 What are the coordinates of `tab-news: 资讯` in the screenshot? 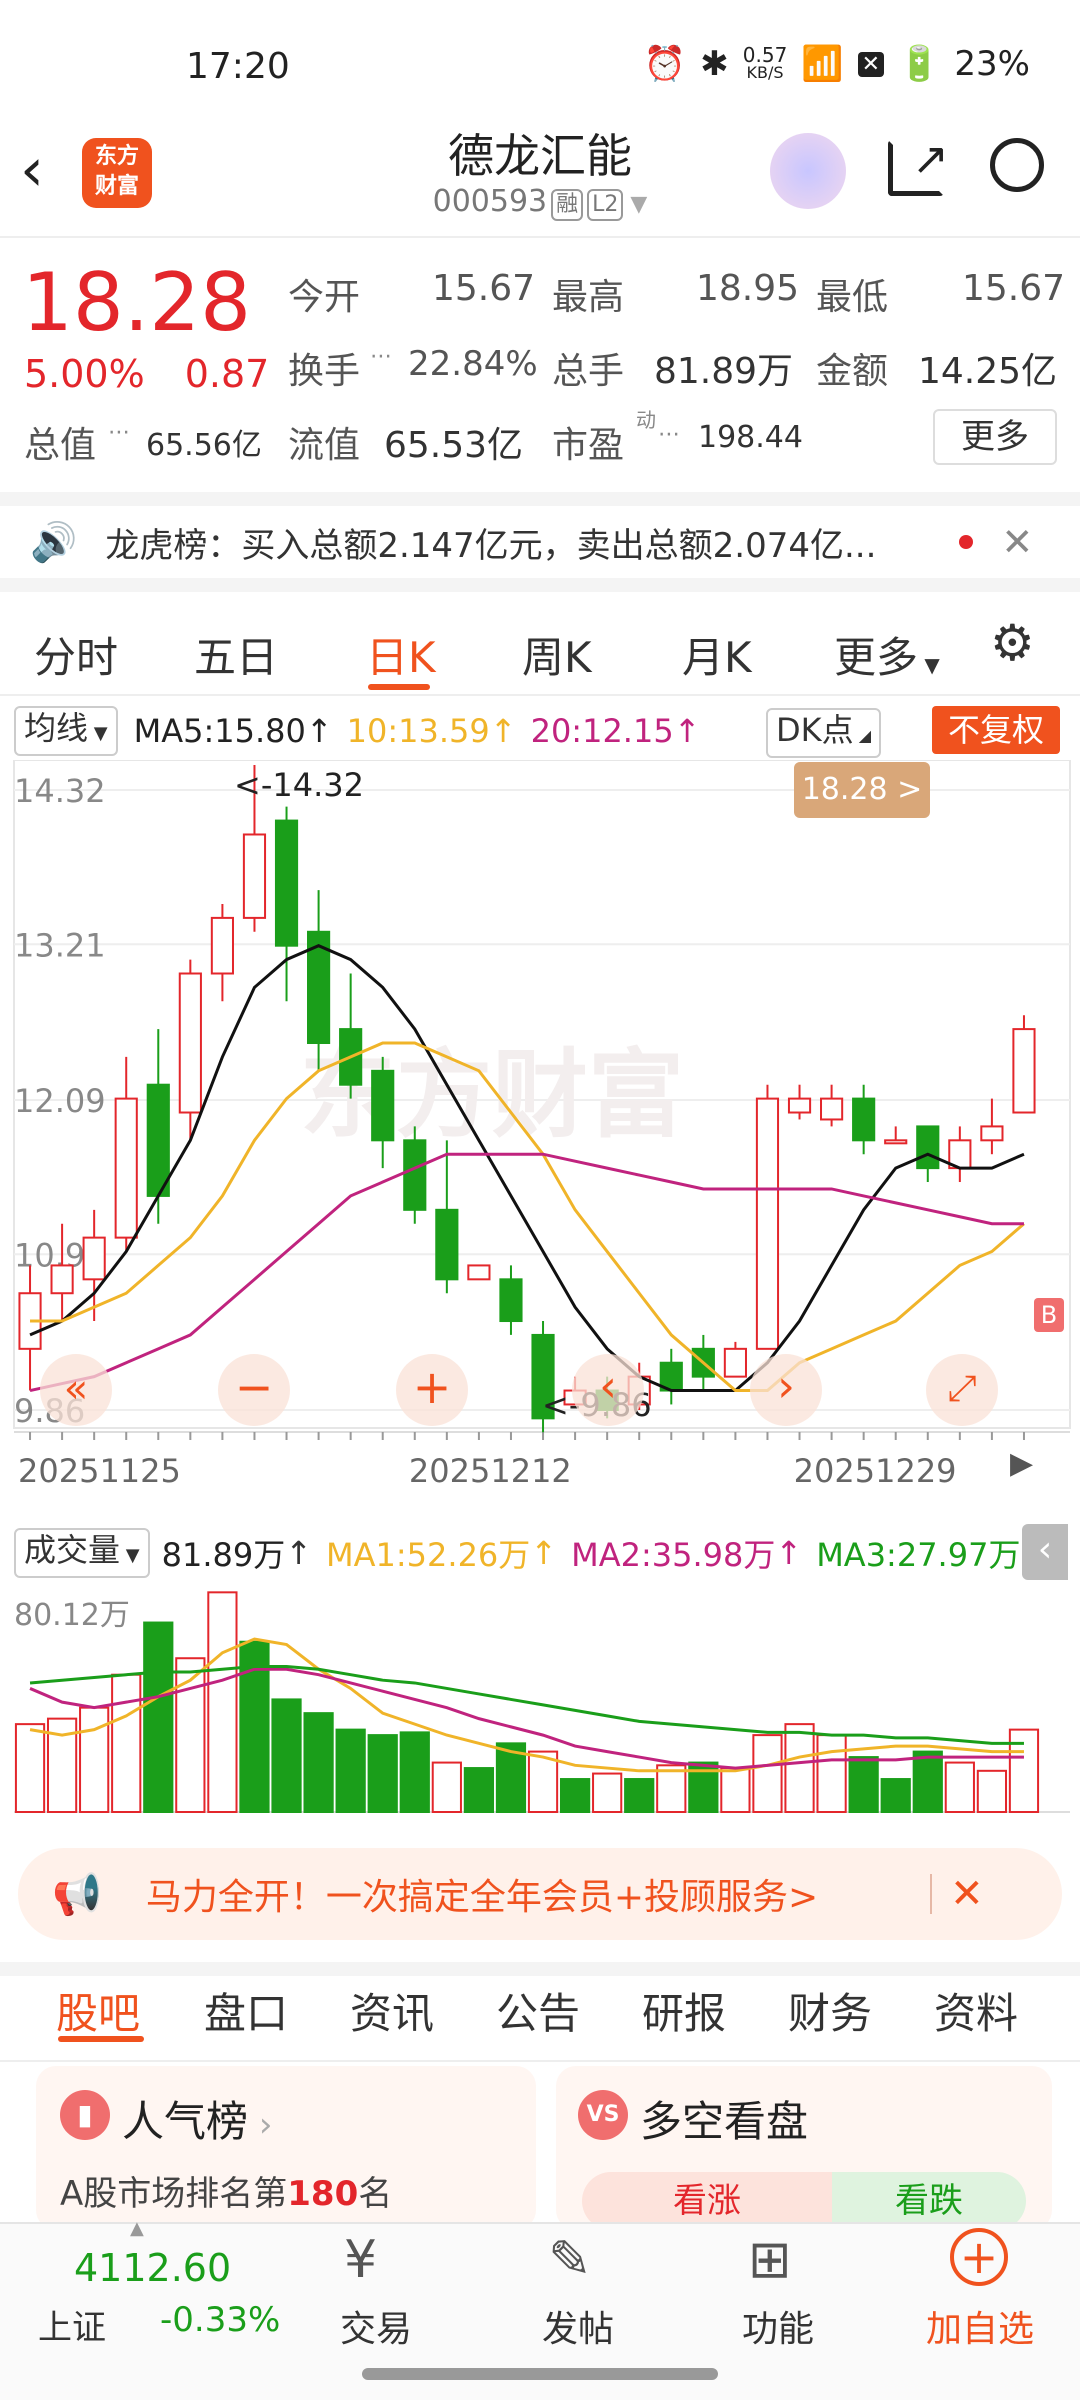 It's located at (392, 2010).